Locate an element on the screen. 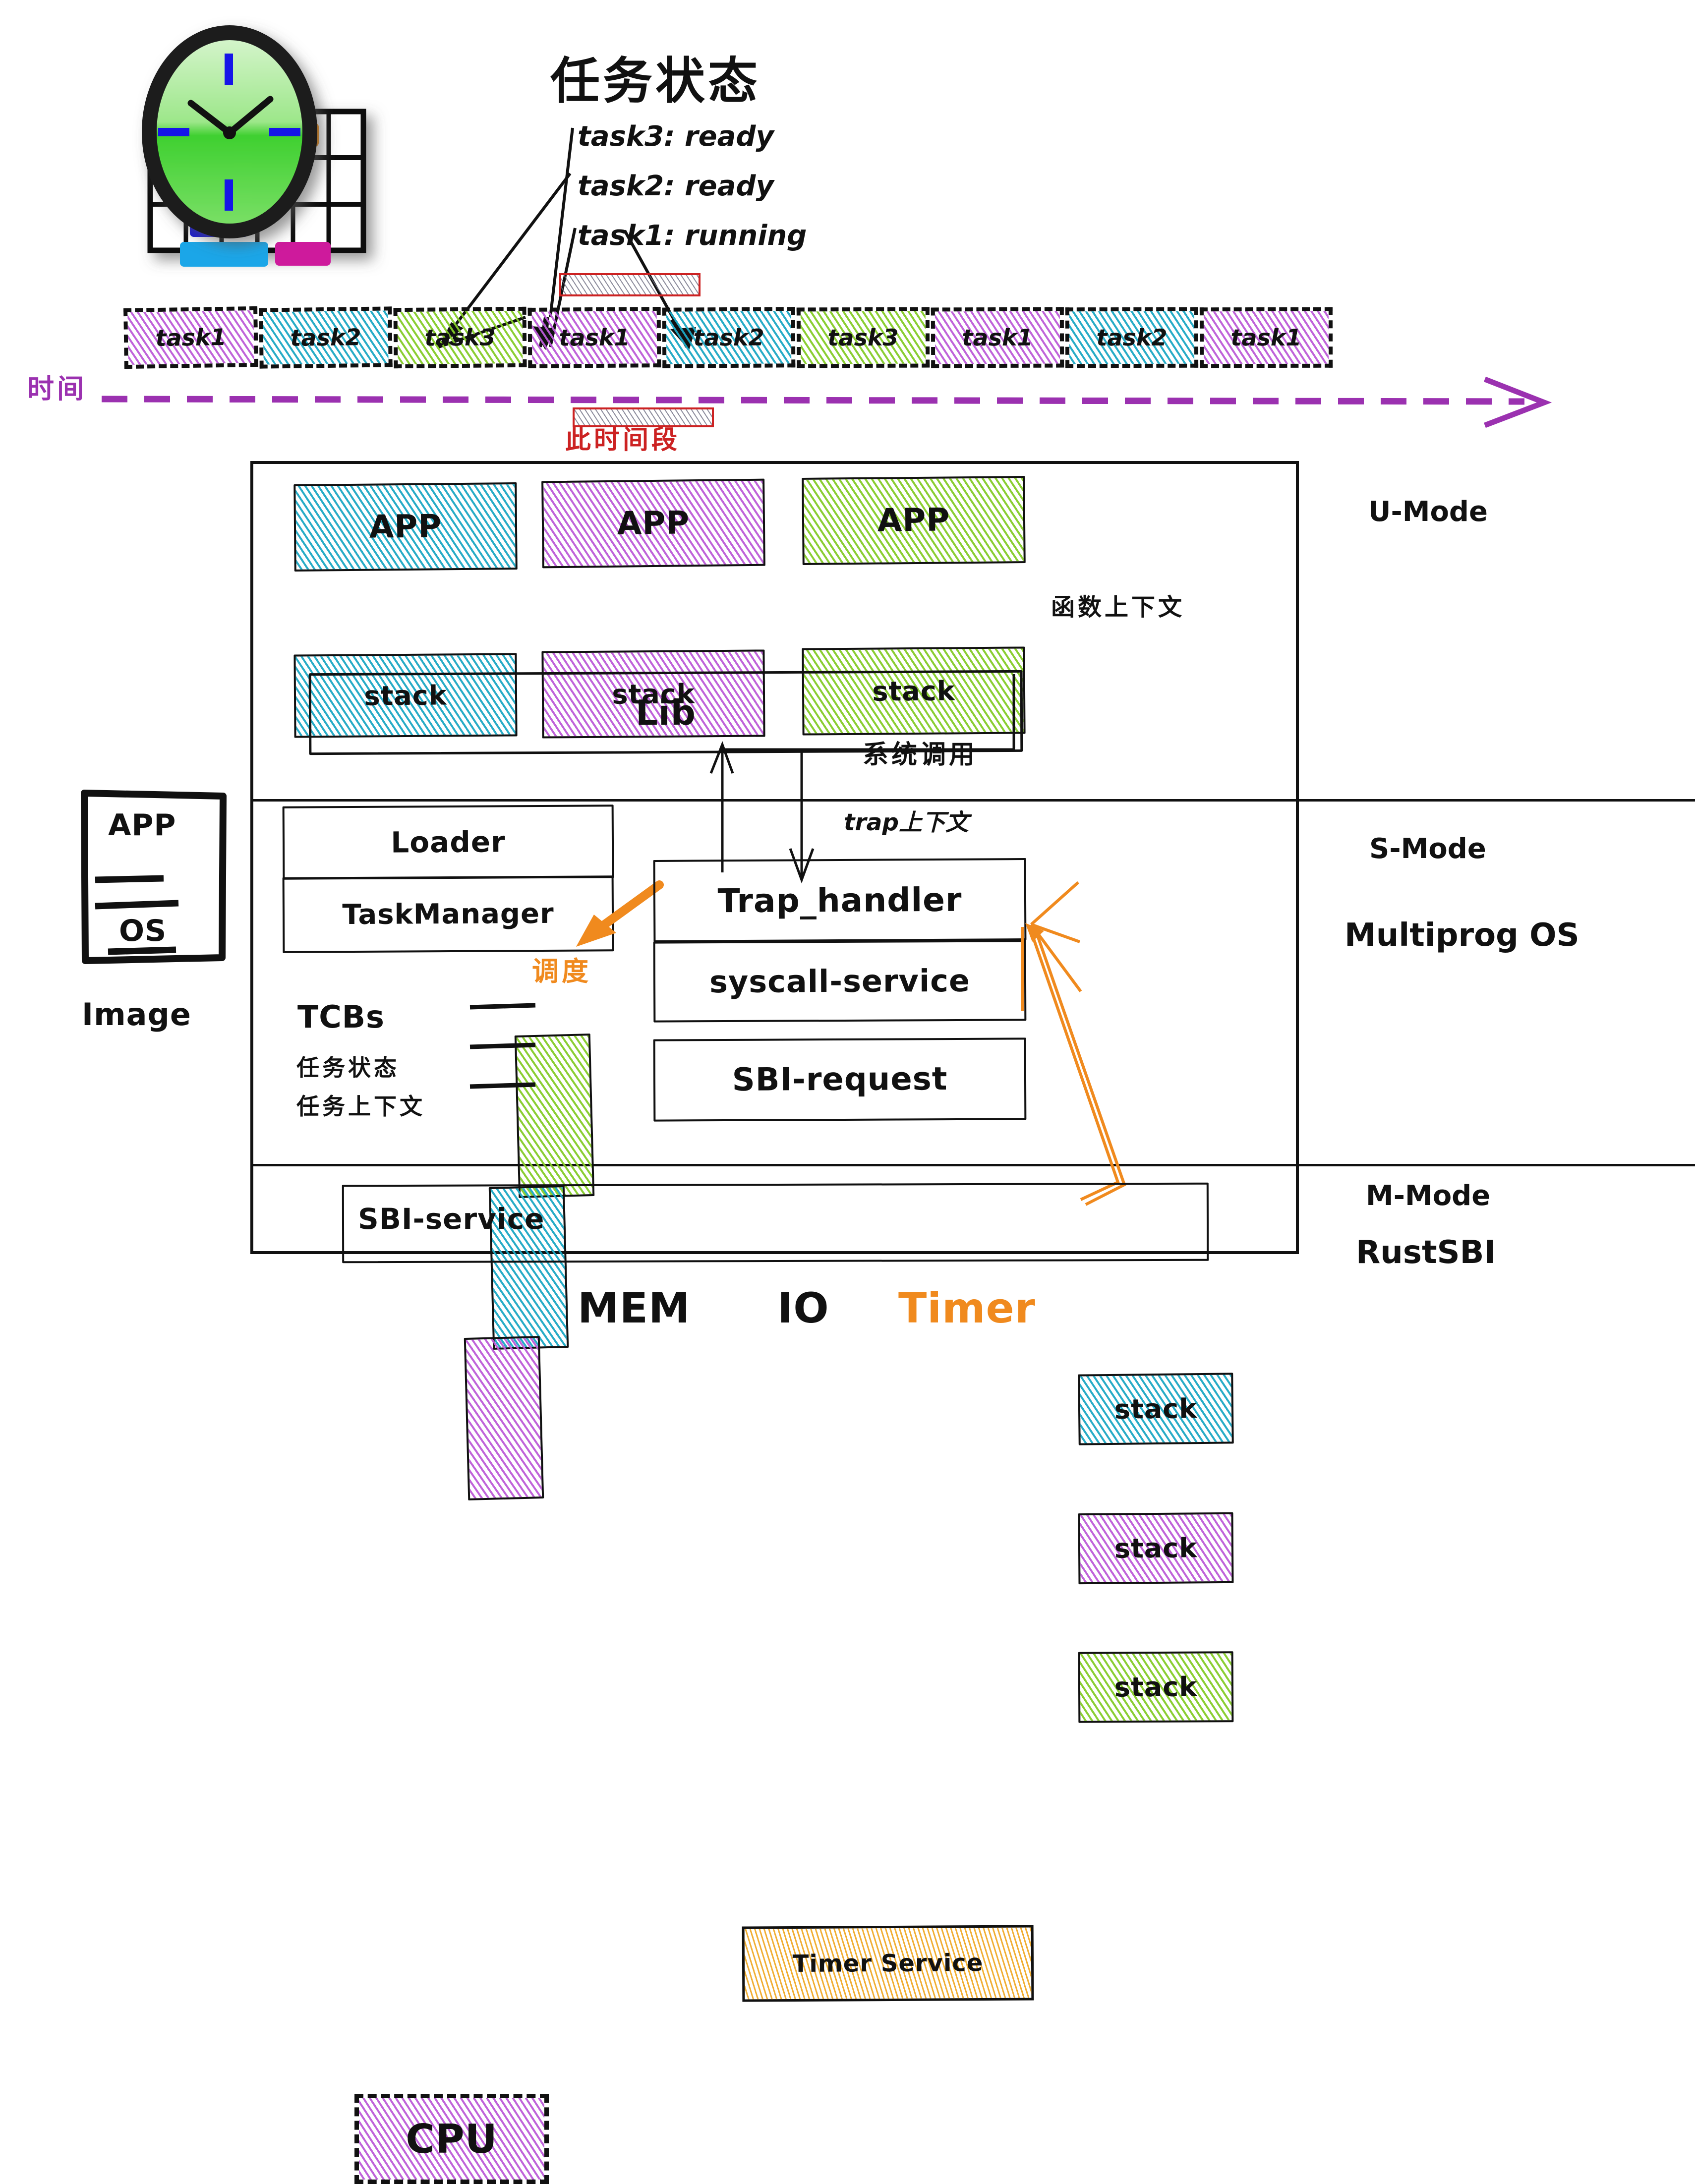 This screenshot has width=1695, height=2184. timer-label: Timer is located at coordinates (967, 1308).